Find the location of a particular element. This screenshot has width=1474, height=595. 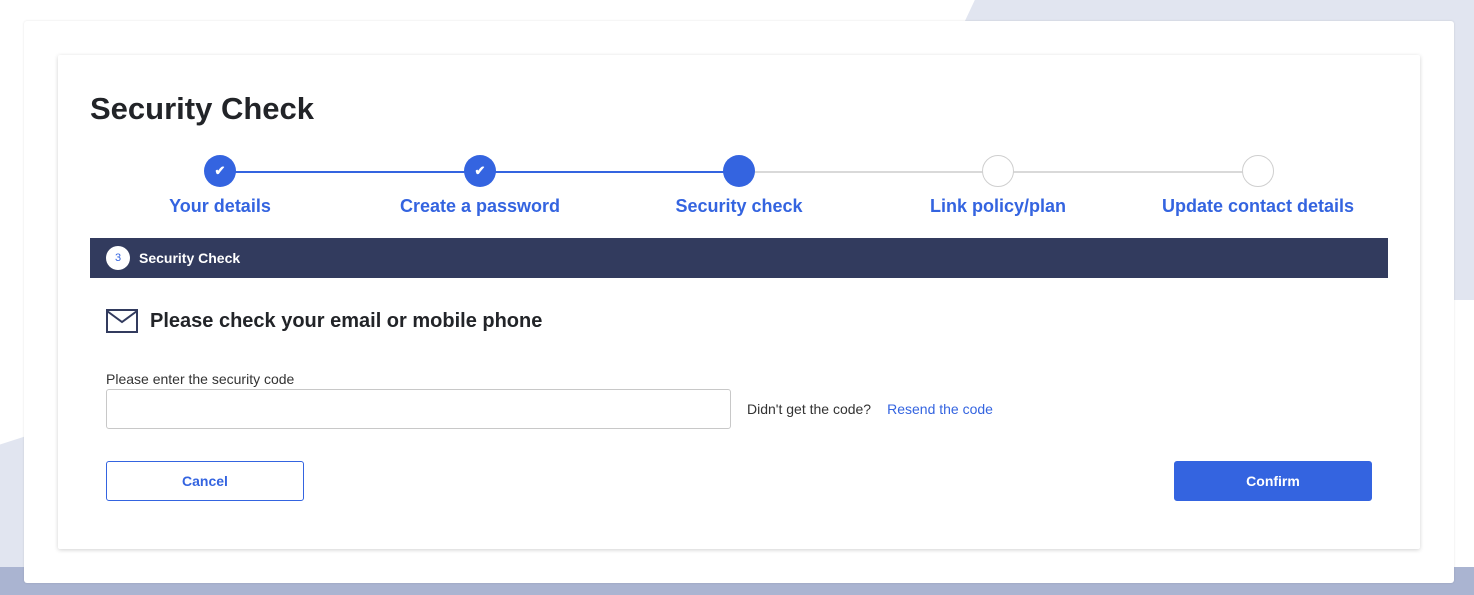

resend-code-link: Resend the code is located at coordinates (940, 409).